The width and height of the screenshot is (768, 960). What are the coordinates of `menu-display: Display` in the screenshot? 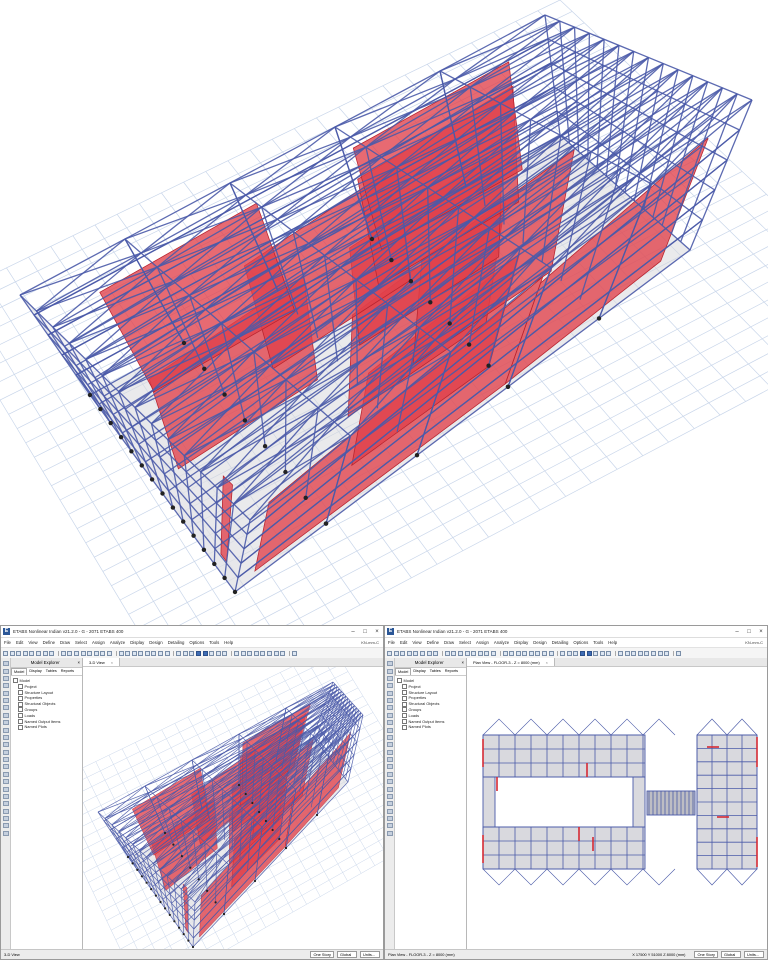 It's located at (521, 642).